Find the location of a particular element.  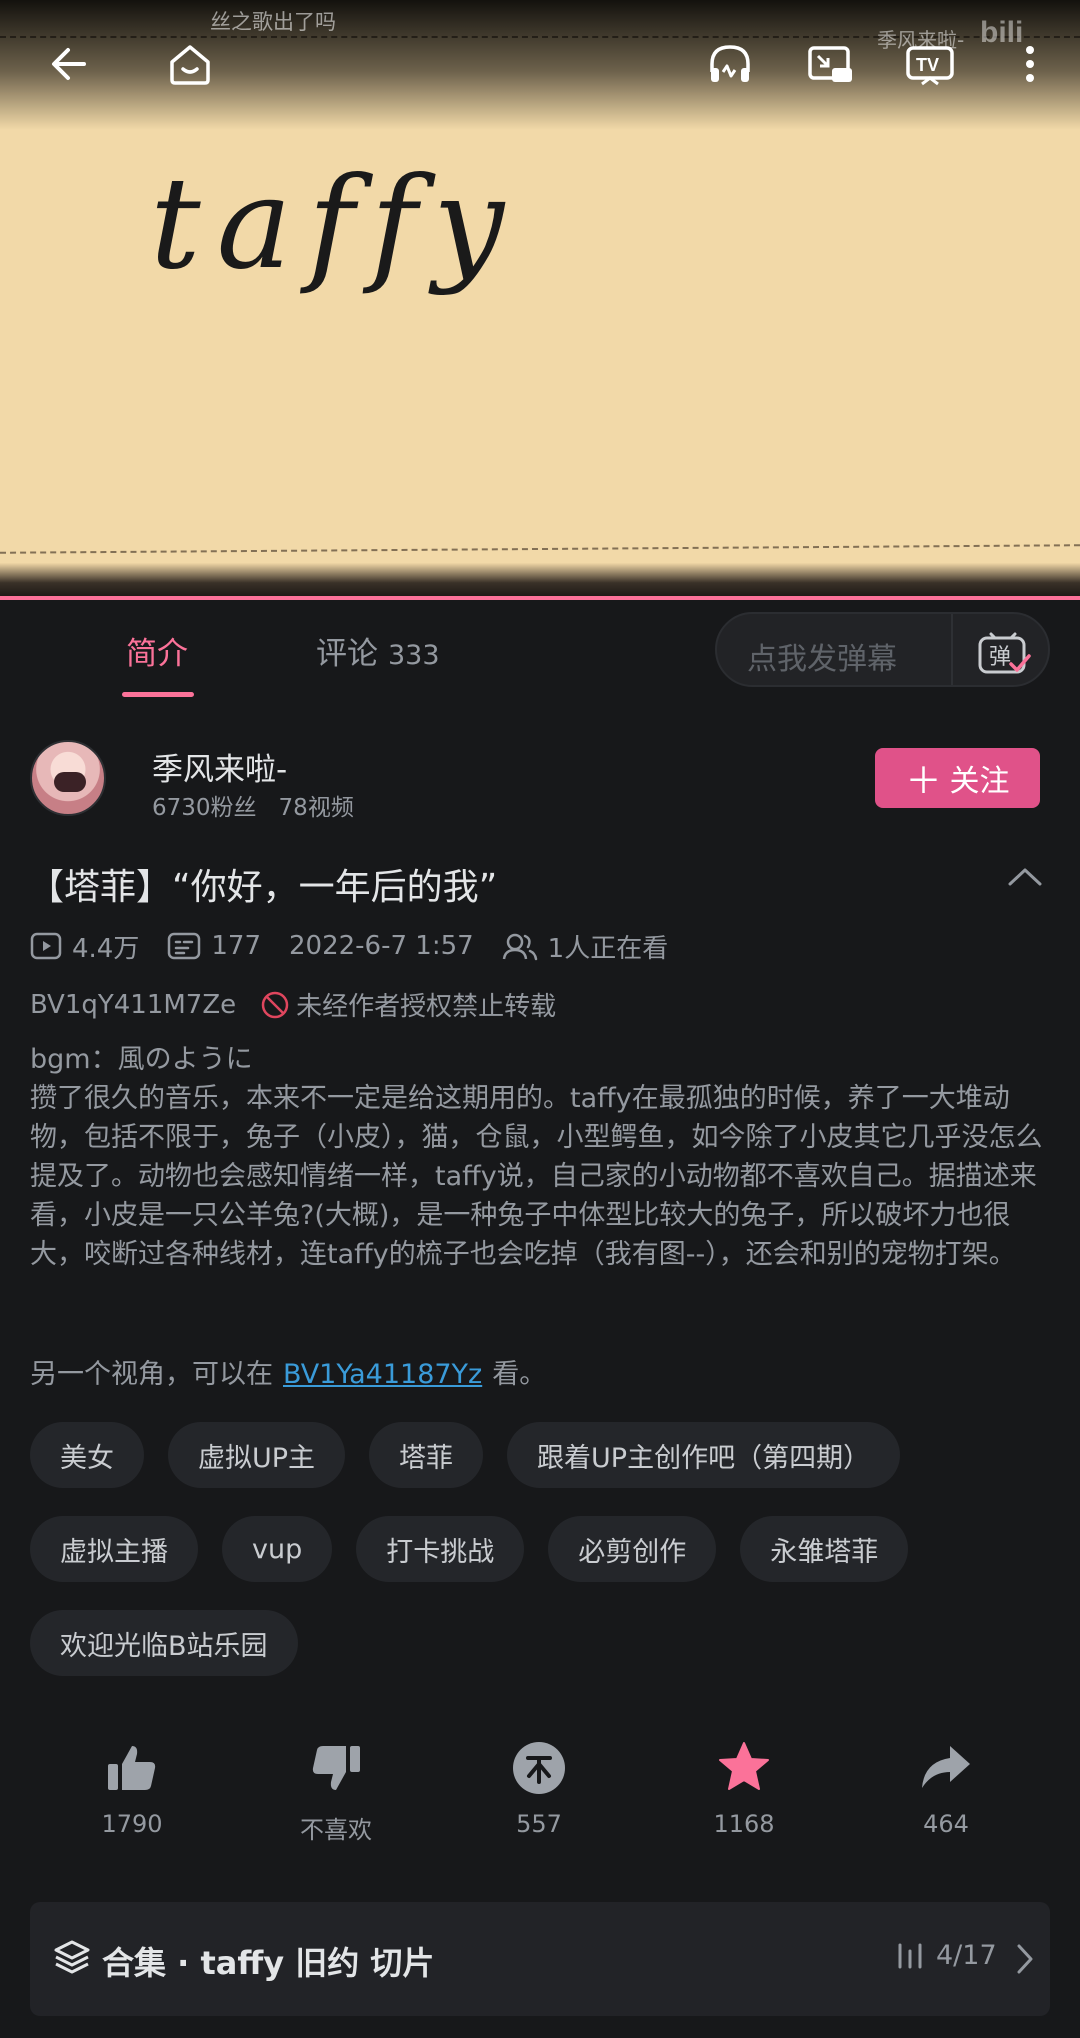

follow-label: 关注 is located at coordinates (979, 781).